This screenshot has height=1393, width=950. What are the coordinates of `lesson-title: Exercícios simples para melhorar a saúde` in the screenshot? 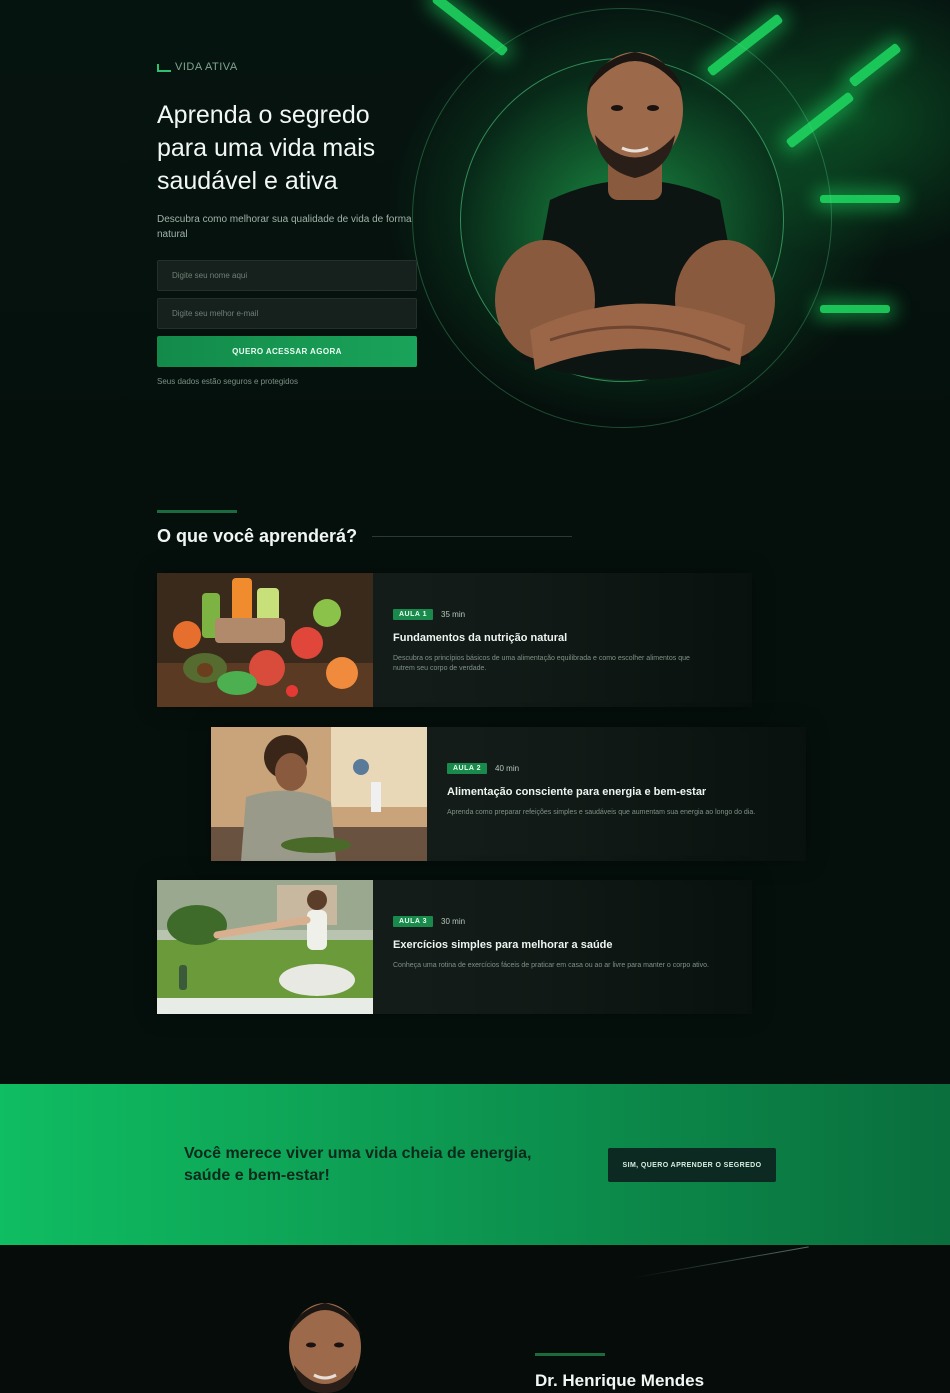 It's located at (503, 945).